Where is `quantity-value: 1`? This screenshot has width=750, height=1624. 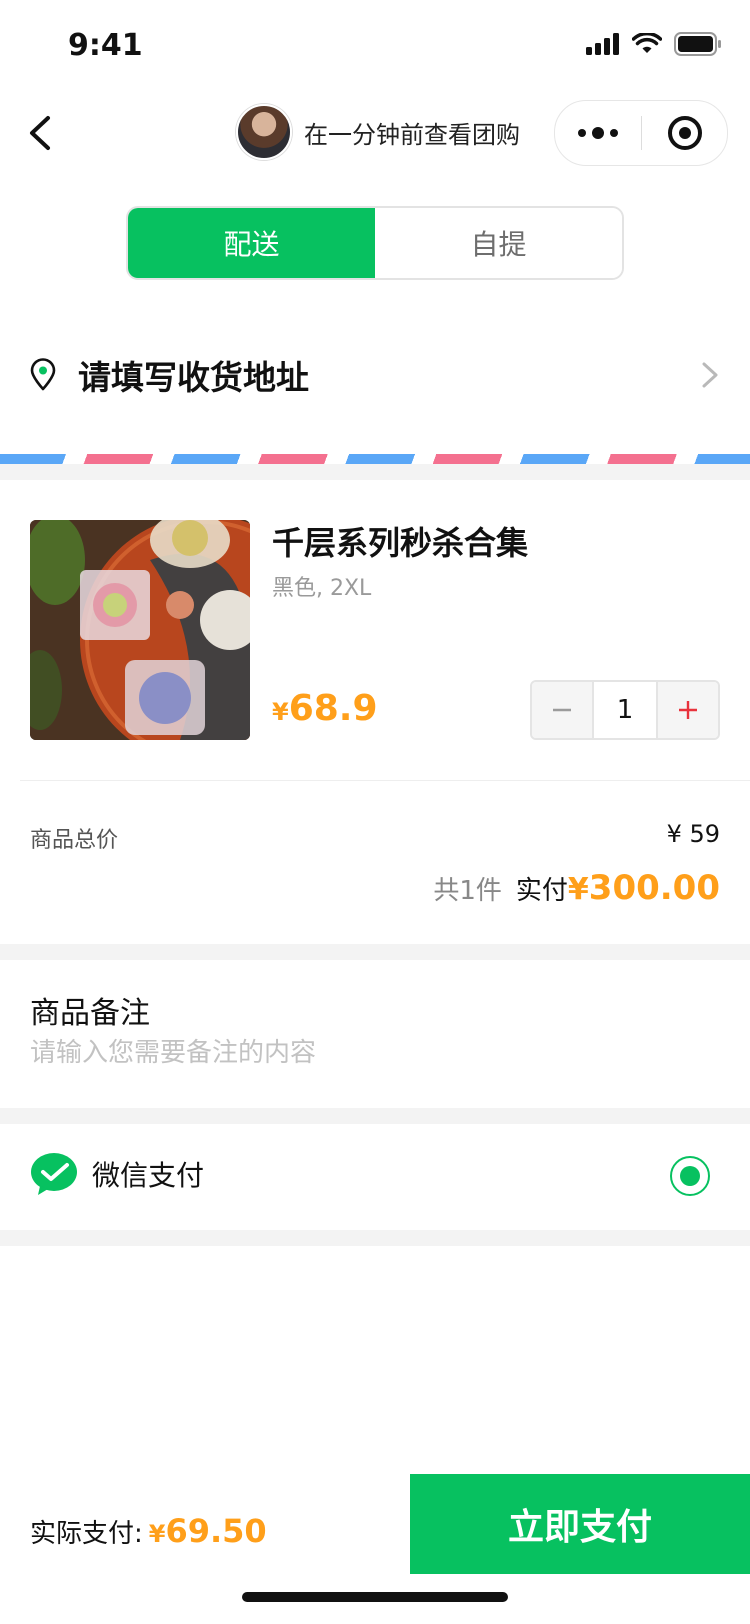
quantity-value: 1 is located at coordinates (625, 710).